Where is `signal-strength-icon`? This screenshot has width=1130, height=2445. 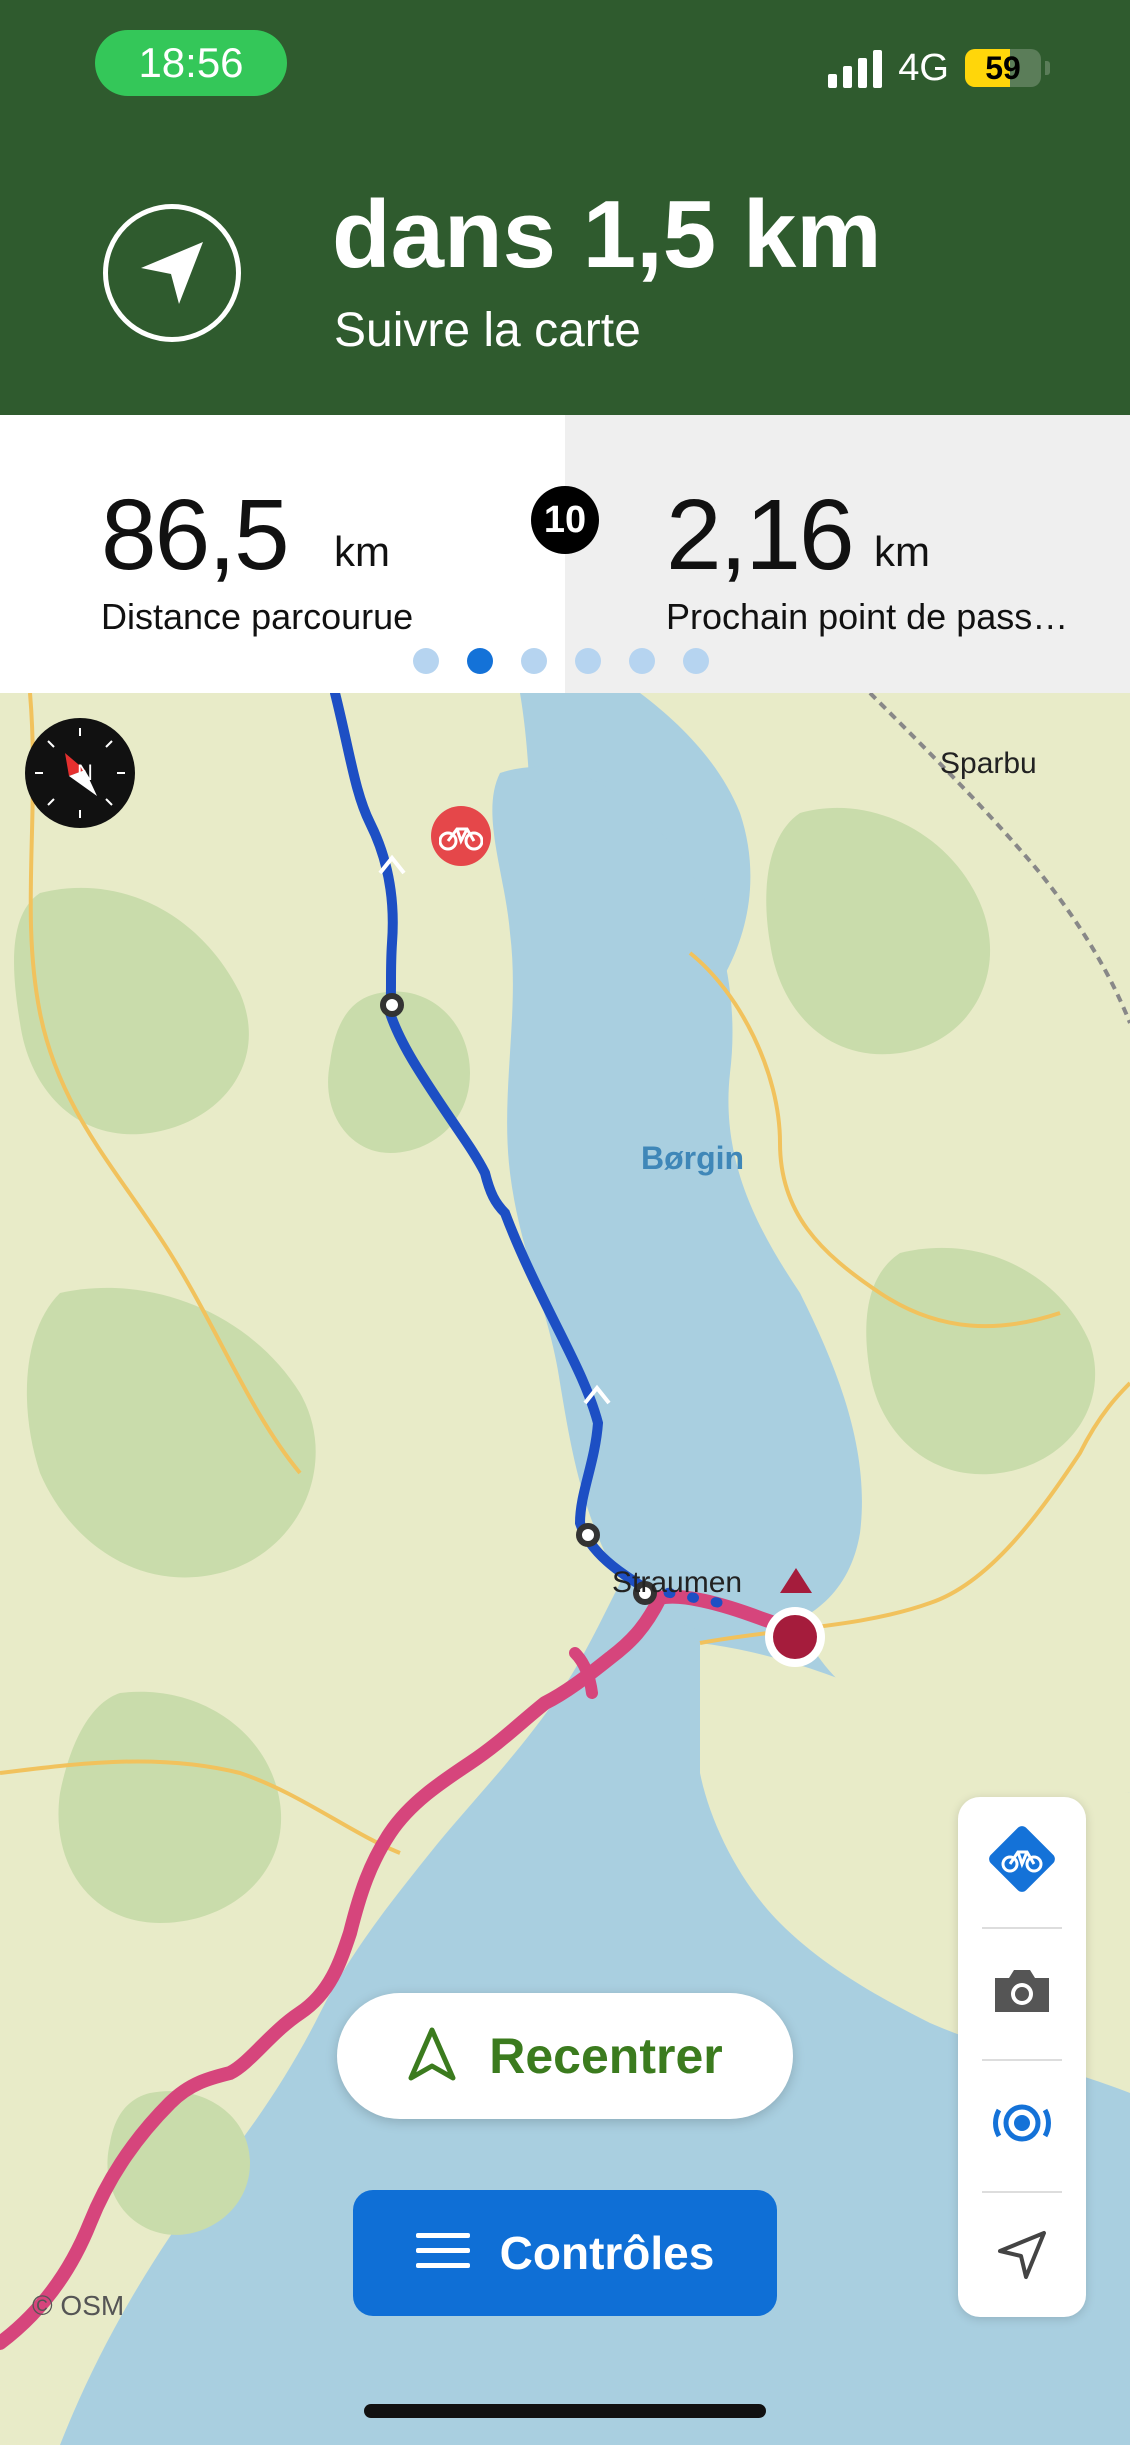 signal-strength-icon is located at coordinates (855, 68).